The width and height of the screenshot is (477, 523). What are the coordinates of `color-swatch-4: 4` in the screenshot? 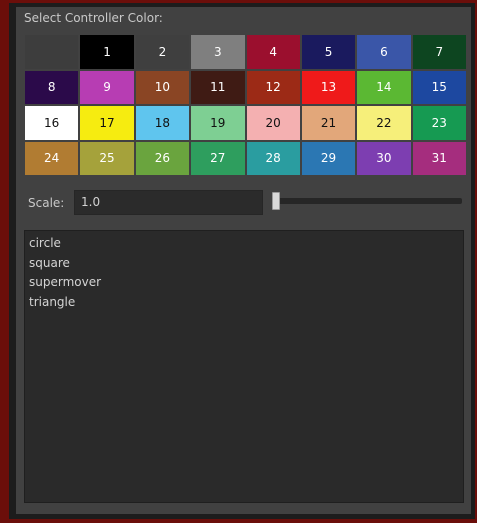 It's located at (273, 52).